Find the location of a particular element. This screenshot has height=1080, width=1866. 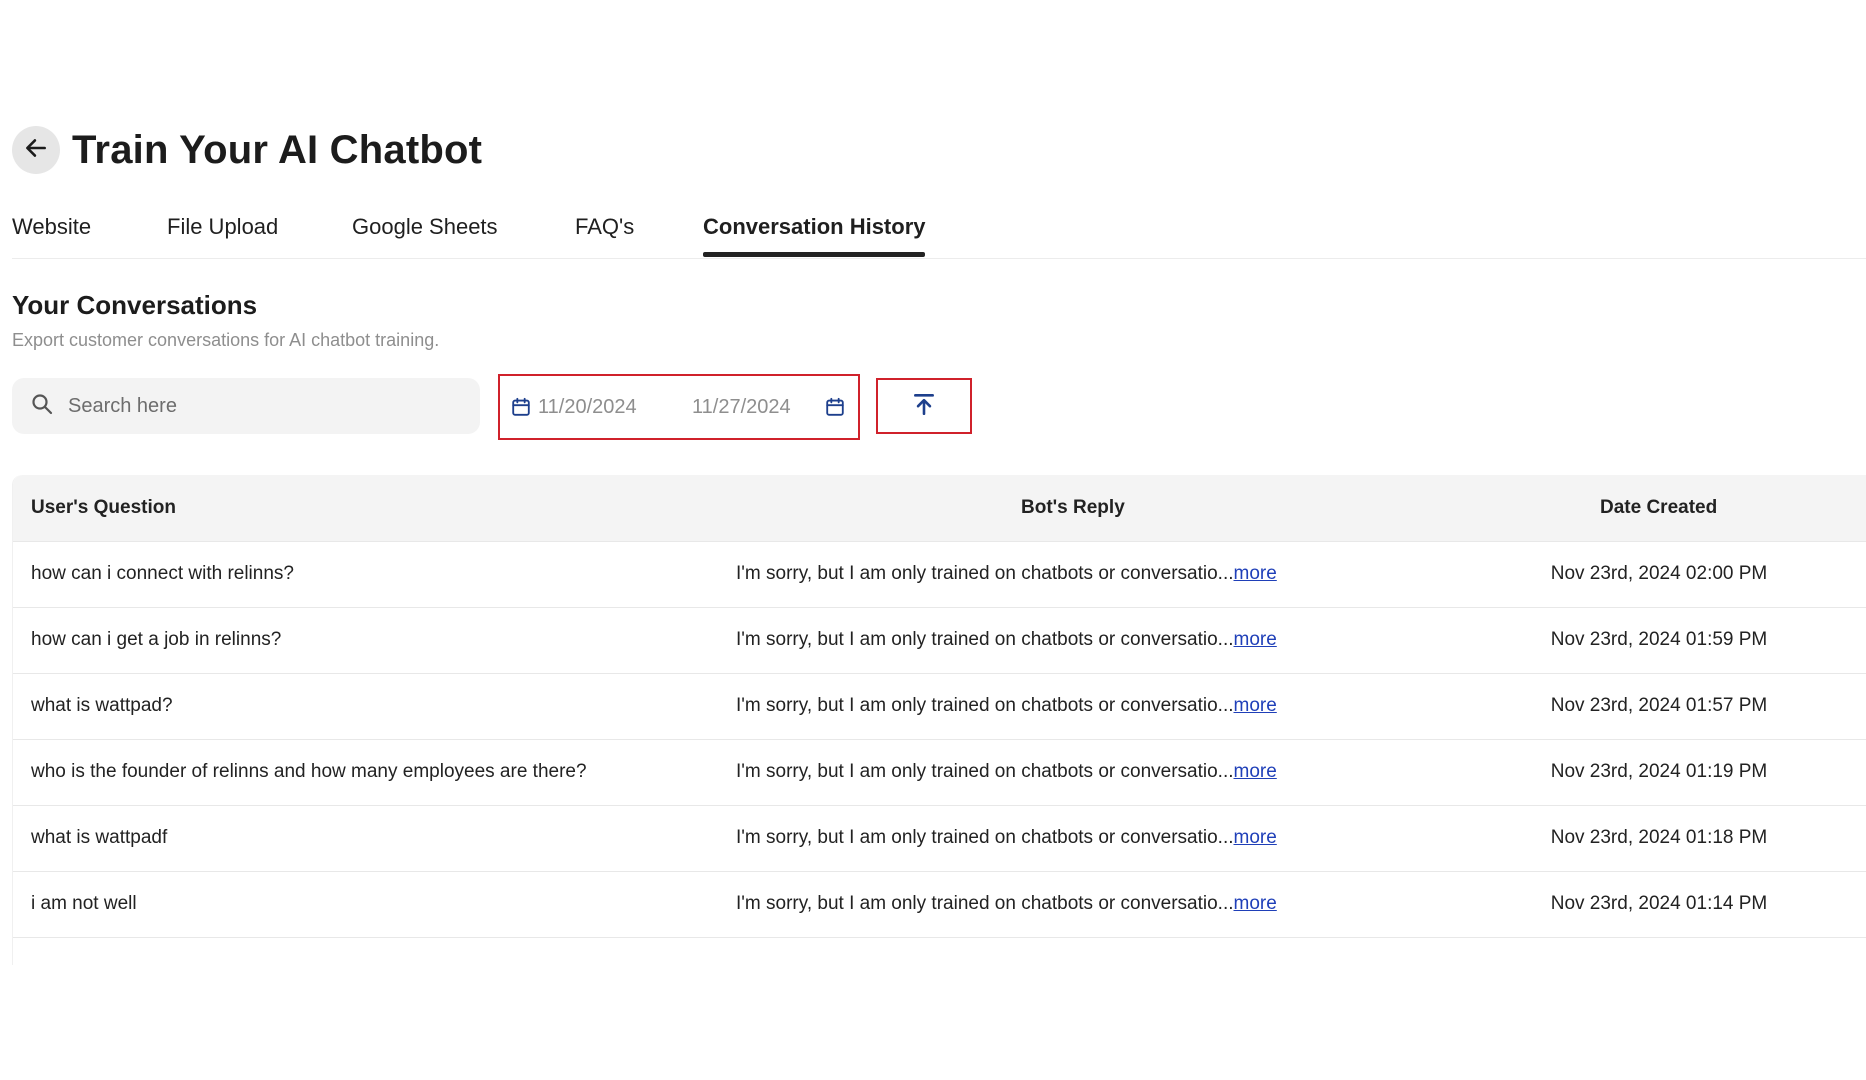

tab-file-upload: File Upload is located at coordinates (222, 227).